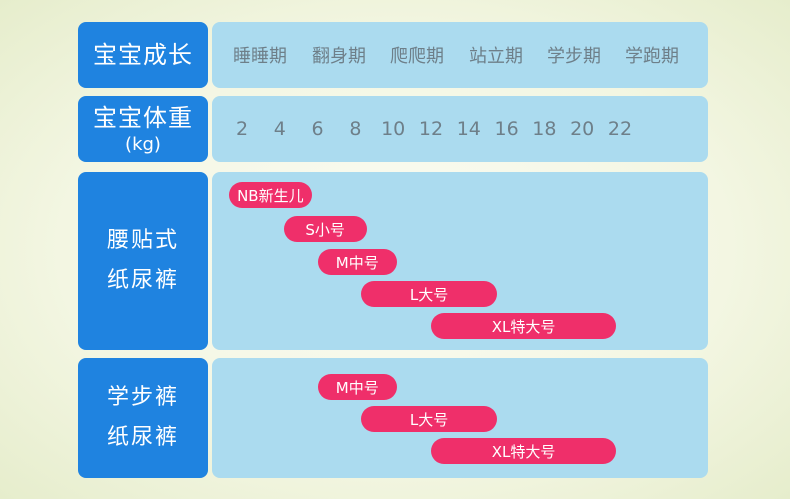 The image size is (790, 499). I want to click on tape-diaper-label: 腰贴式 纸尿裤, so click(143, 261).